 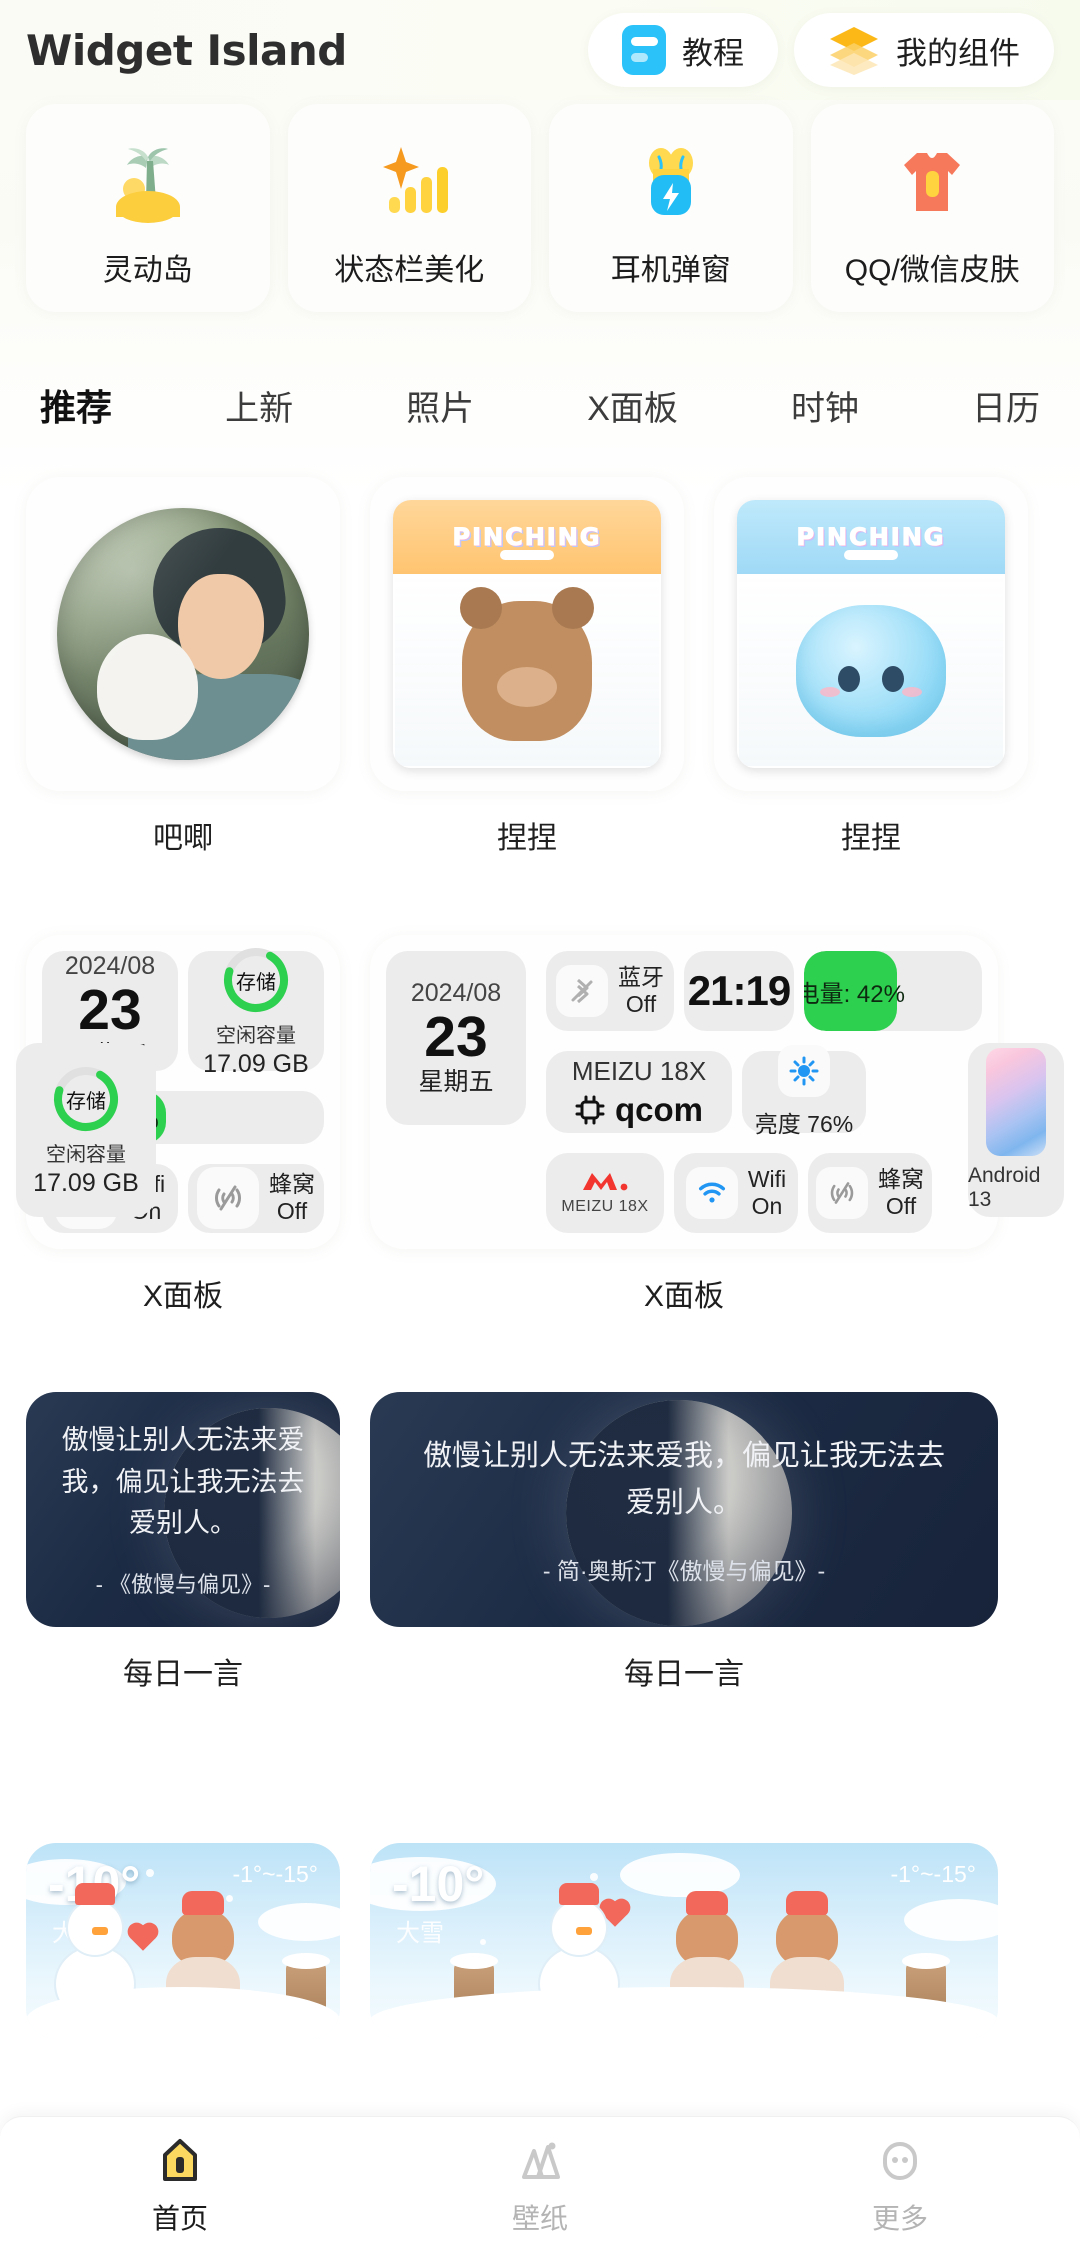 I want to click on brightness-icon, so click(x=804, y=1071).